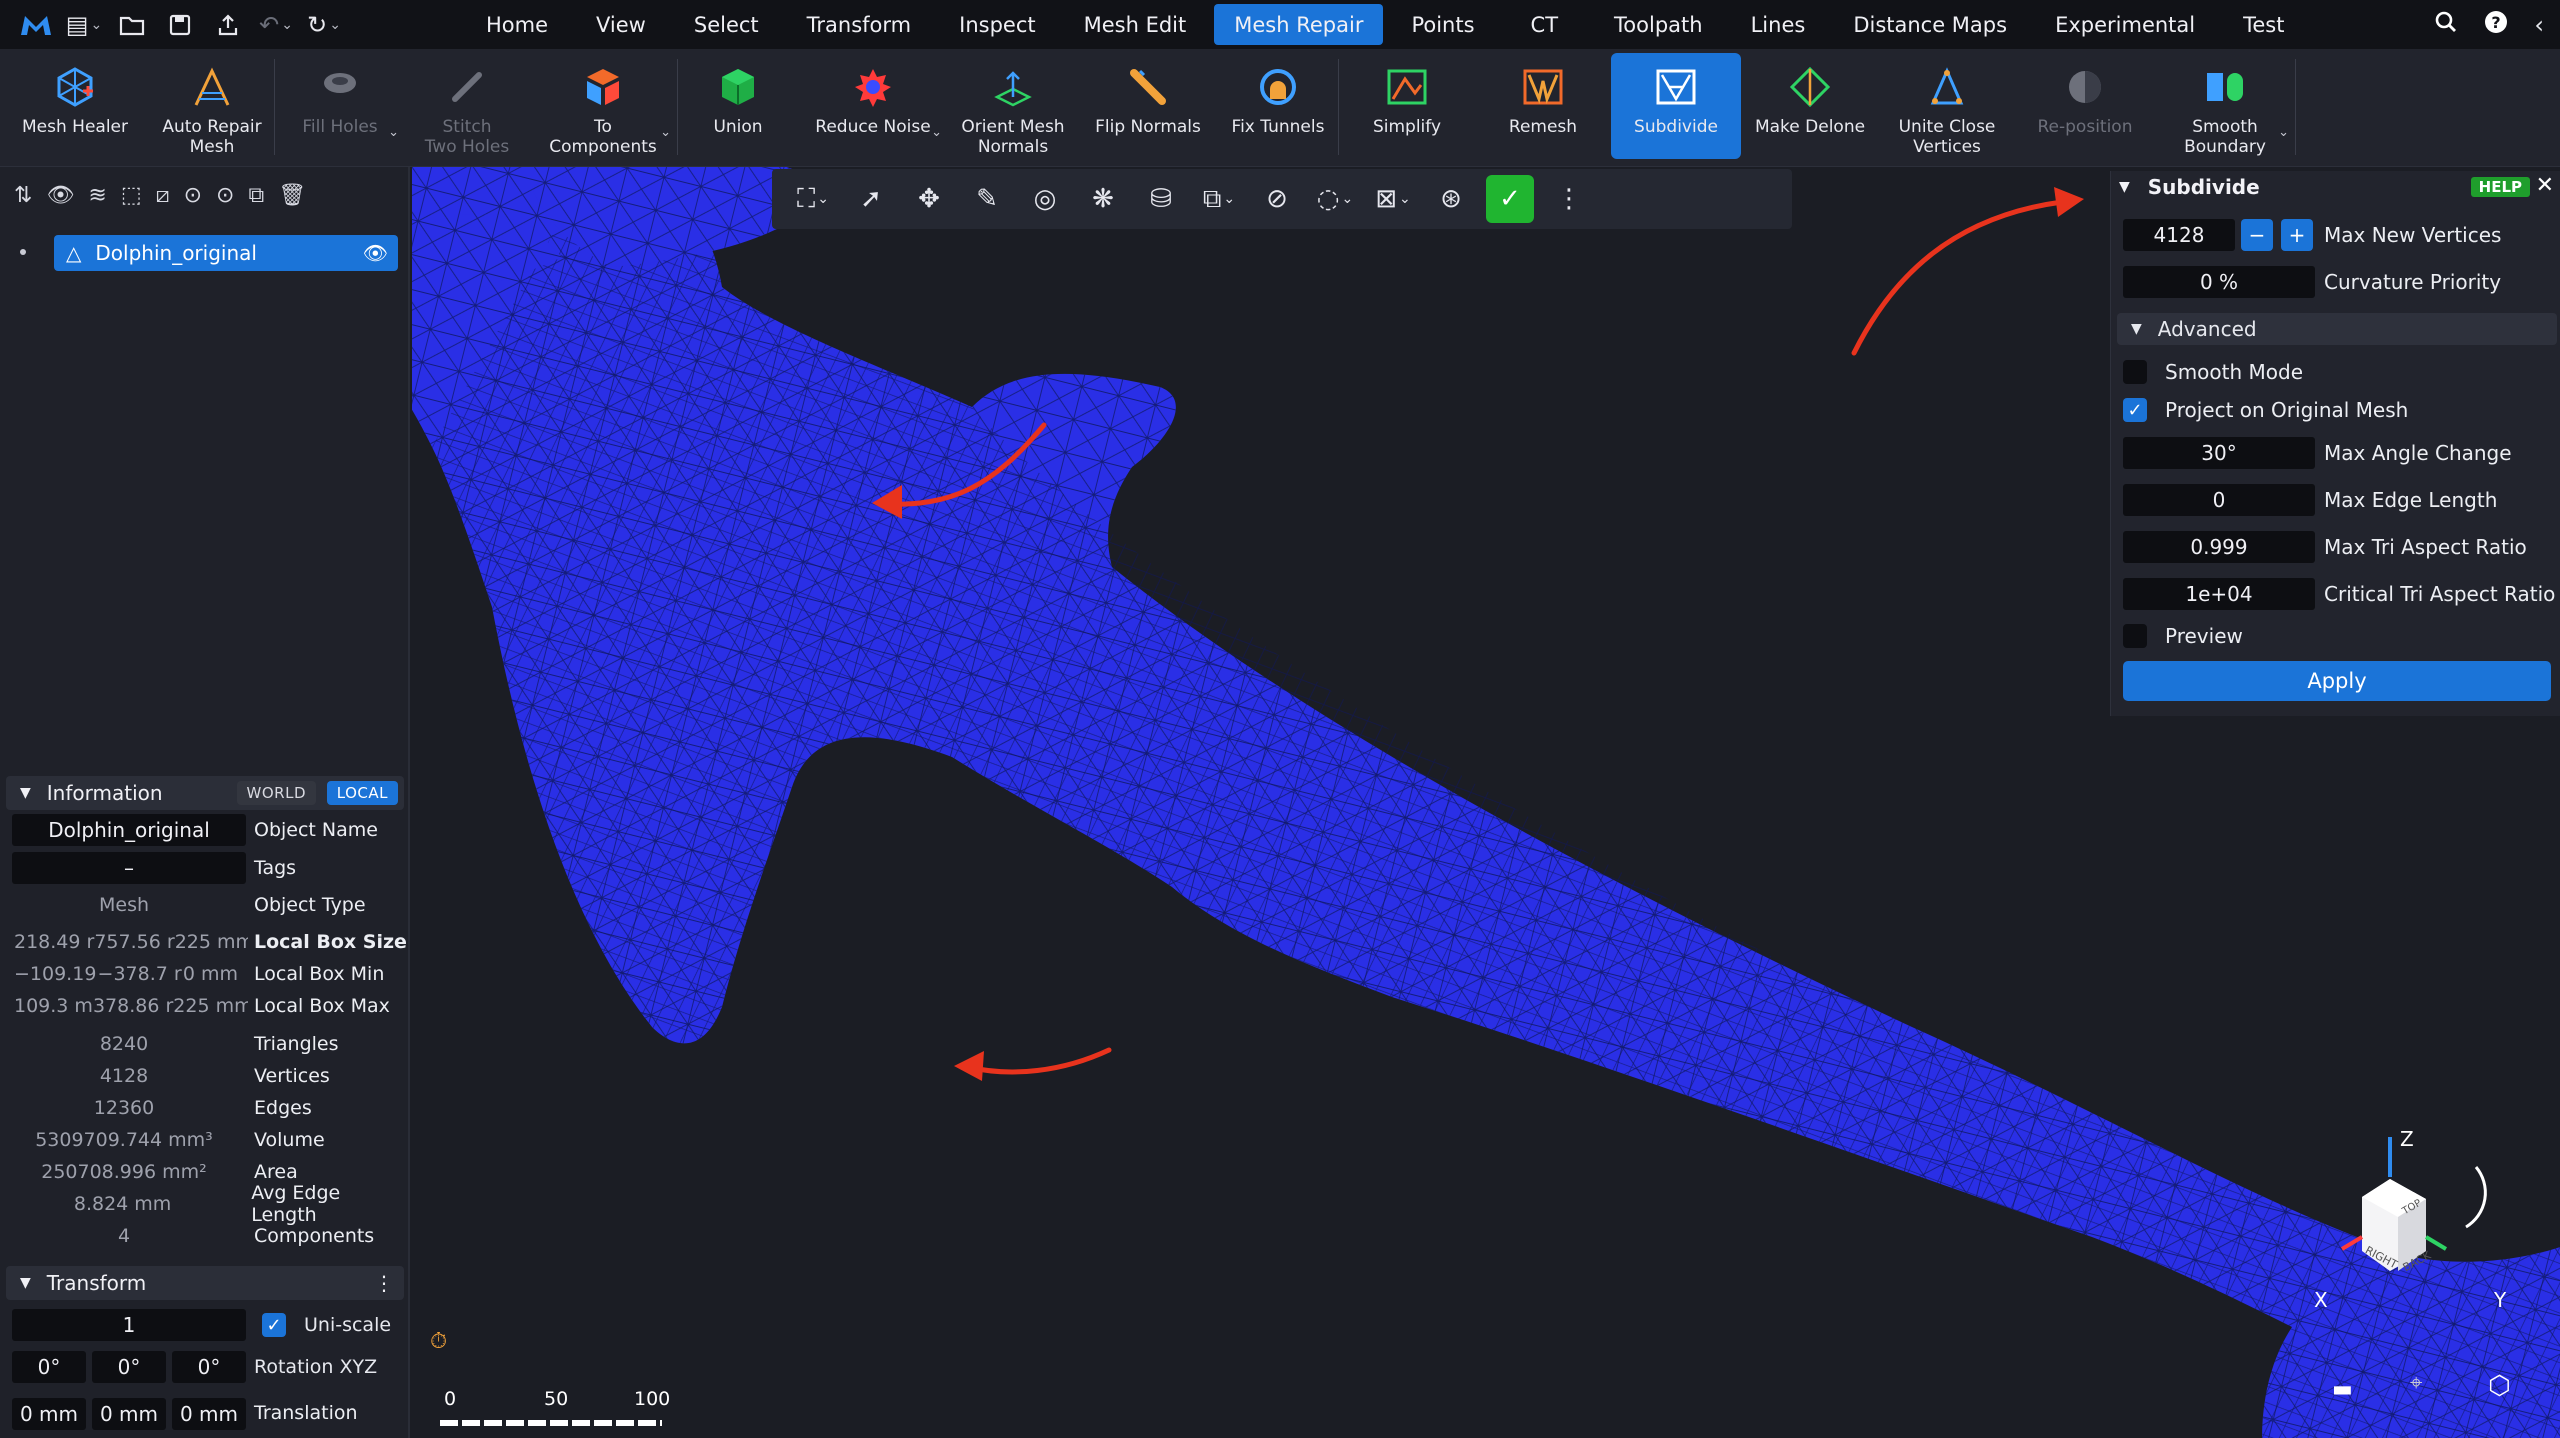 The height and width of the screenshot is (1438, 2560). Describe the element at coordinates (2225, 106) in the screenshot. I see `smooth-boundary-button: Smooth Boundary ⌄` at that location.